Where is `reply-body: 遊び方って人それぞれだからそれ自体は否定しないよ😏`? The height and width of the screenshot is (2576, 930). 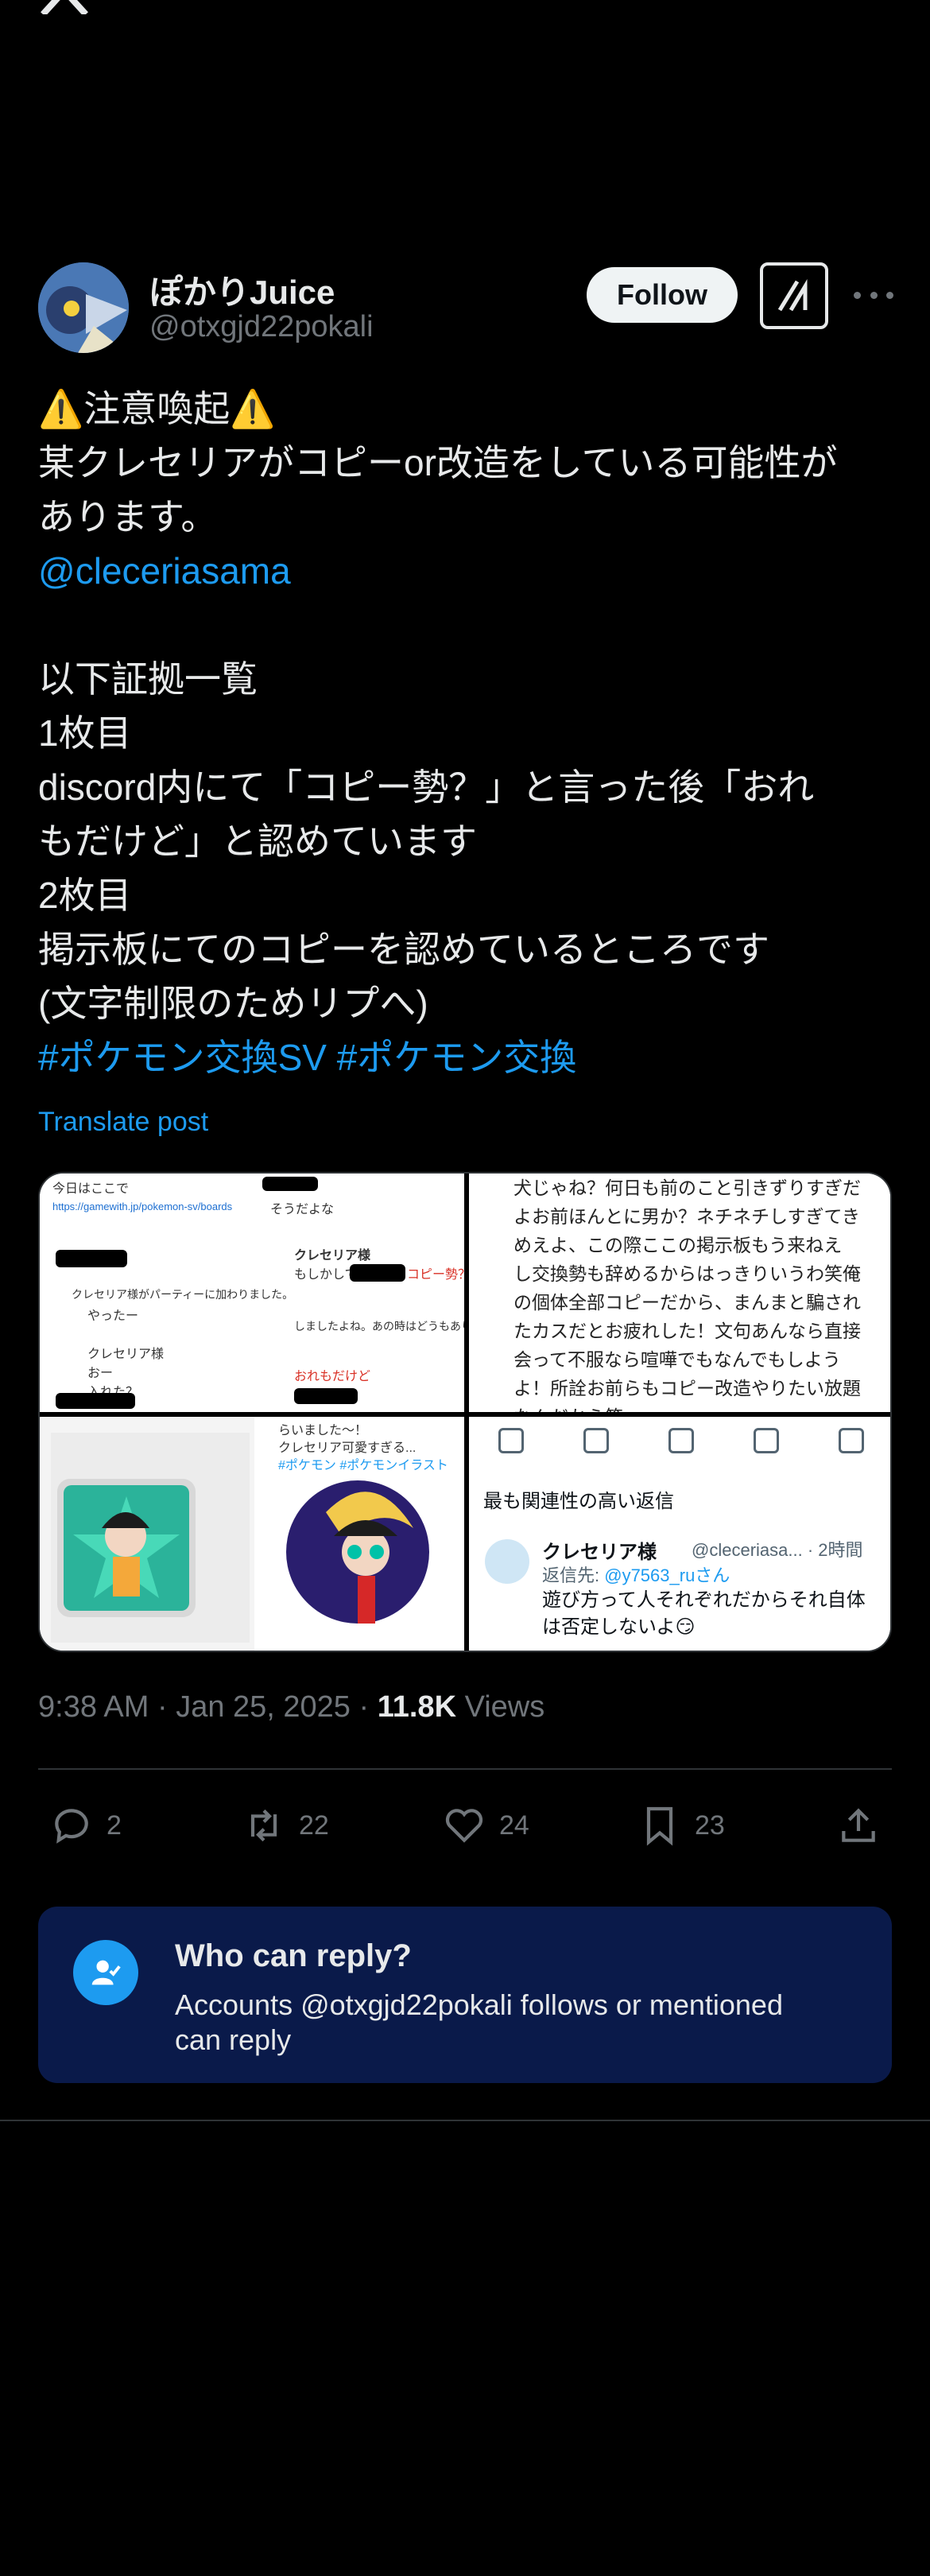
reply-body: 遊び方って人それぞれだからそれ自体は否定しないよ😏 is located at coordinates (704, 1614).